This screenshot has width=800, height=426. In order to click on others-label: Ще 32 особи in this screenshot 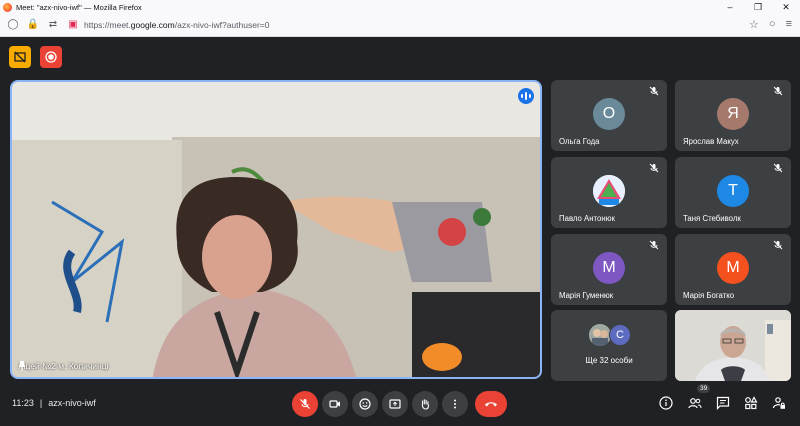, I will do `click(609, 360)`.